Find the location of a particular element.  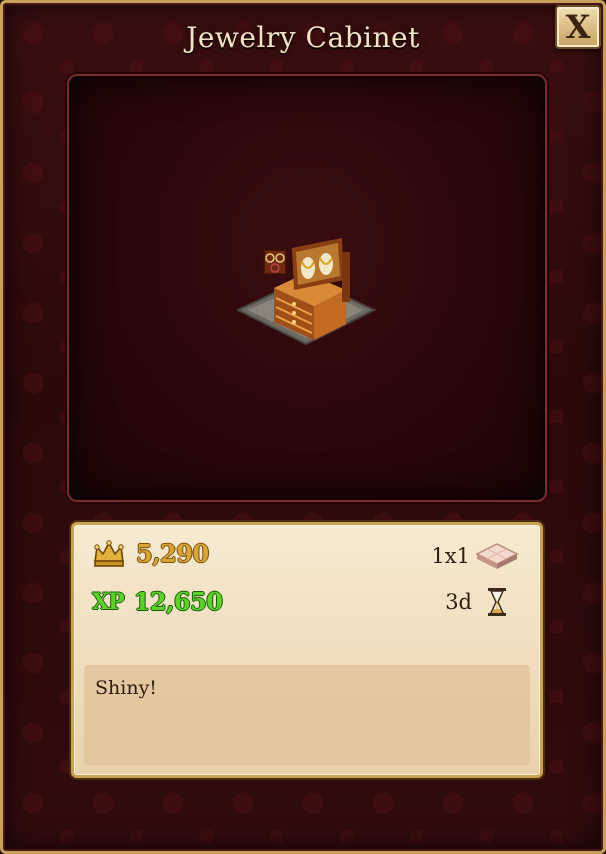

xp-value: 12,650 is located at coordinates (178, 601).